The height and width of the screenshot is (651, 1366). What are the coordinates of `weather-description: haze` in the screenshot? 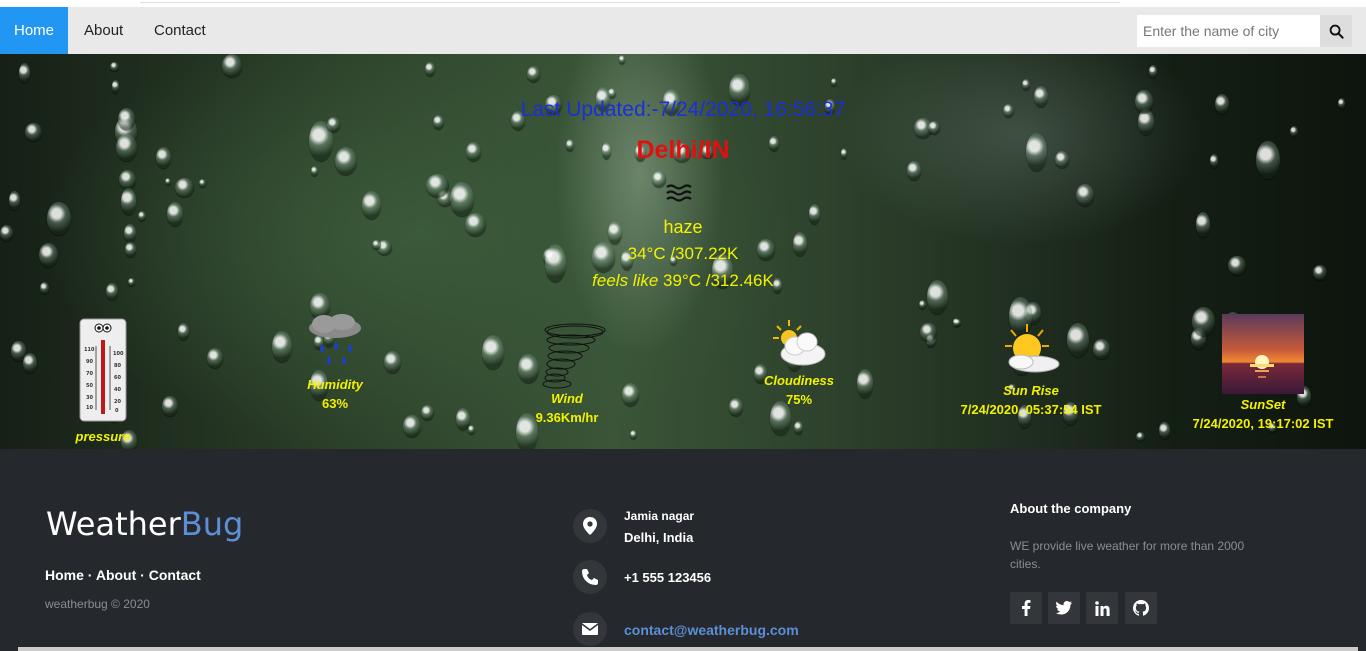 It's located at (683, 227).